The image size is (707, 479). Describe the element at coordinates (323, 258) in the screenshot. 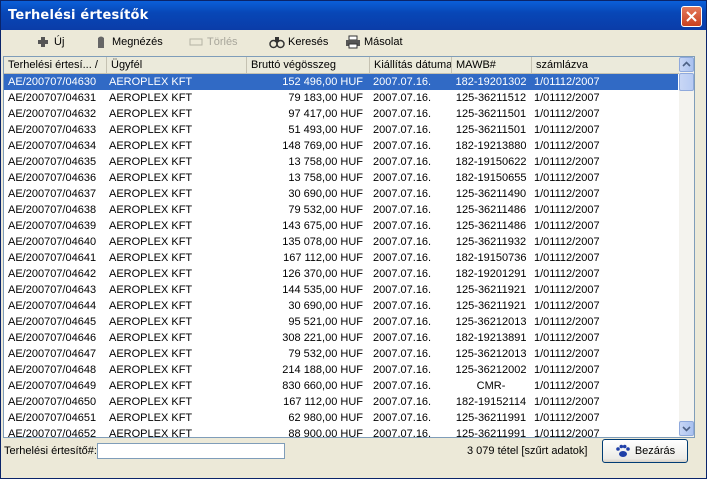

I see `gross-total-cell: 167 112,00 HUF` at that location.